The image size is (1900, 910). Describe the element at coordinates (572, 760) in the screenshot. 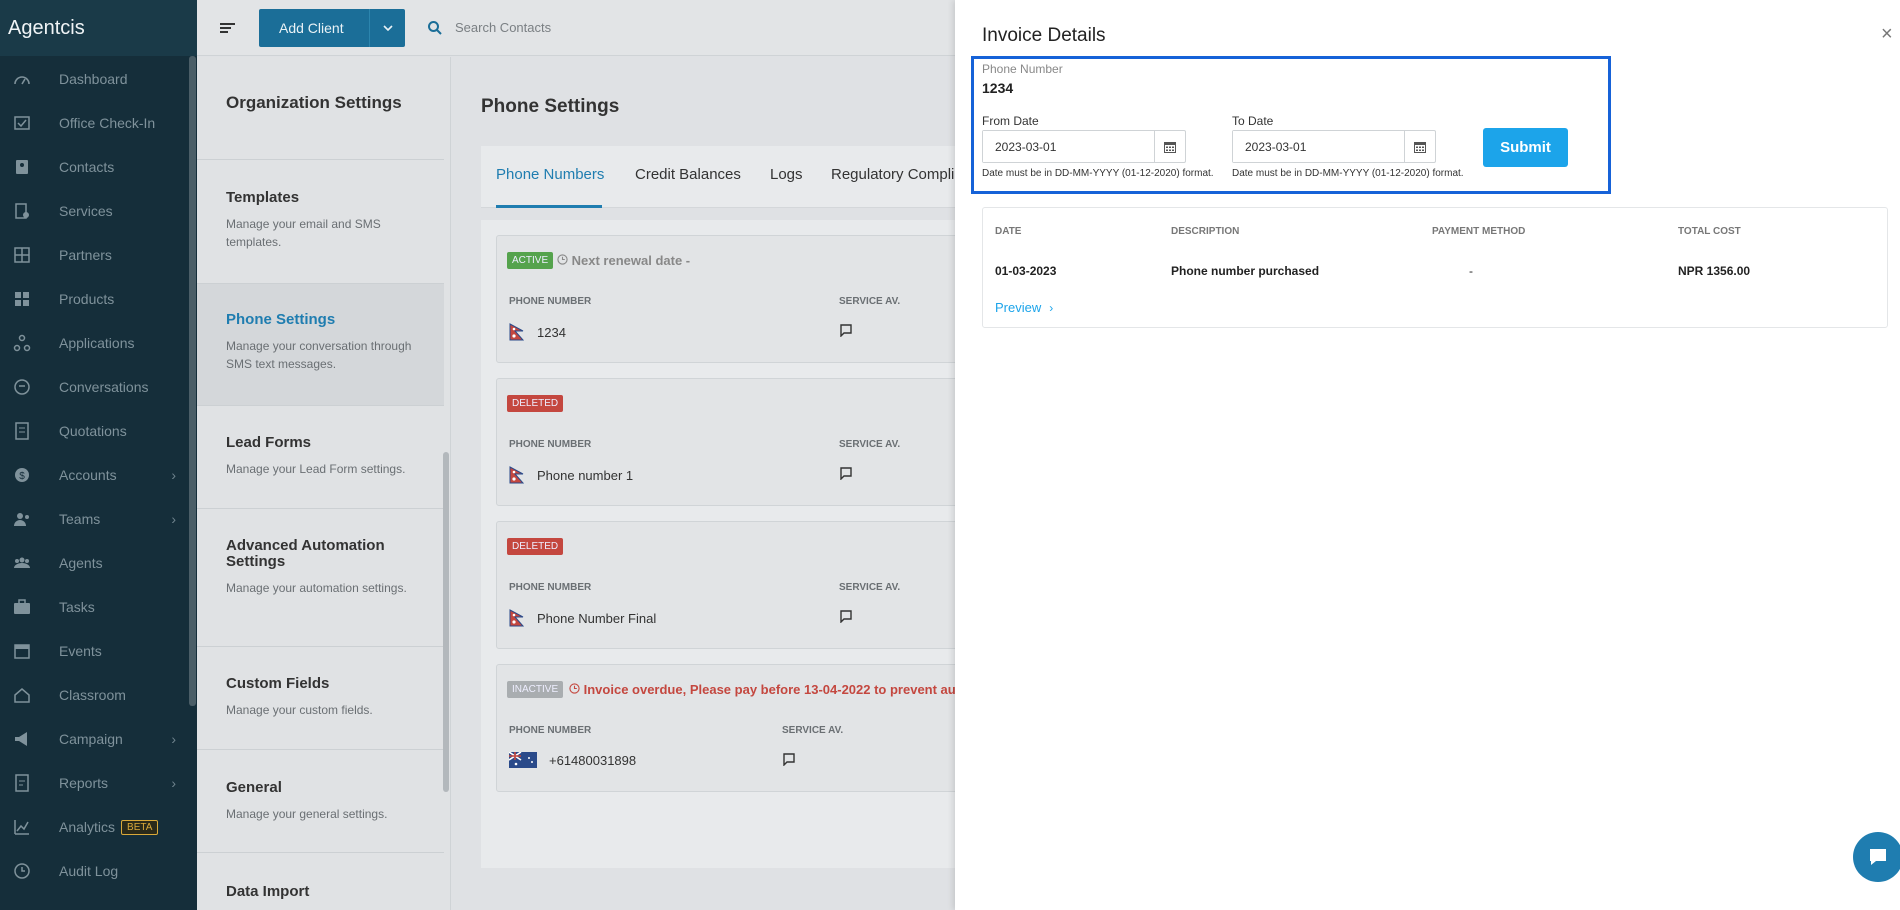

I see `phone-number-value: +61480031898` at that location.